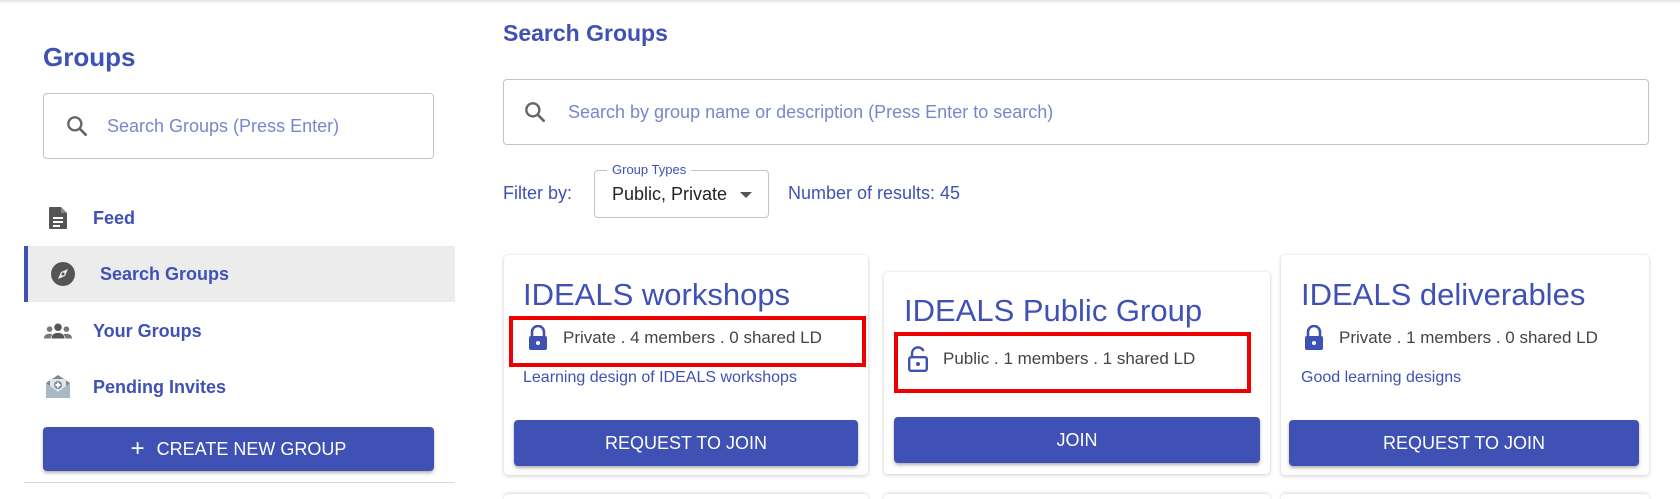 Image resolution: width=1680 pixels, height=499 pixels. I want to click on group-types-value: Public, Private, so click(670, 194).